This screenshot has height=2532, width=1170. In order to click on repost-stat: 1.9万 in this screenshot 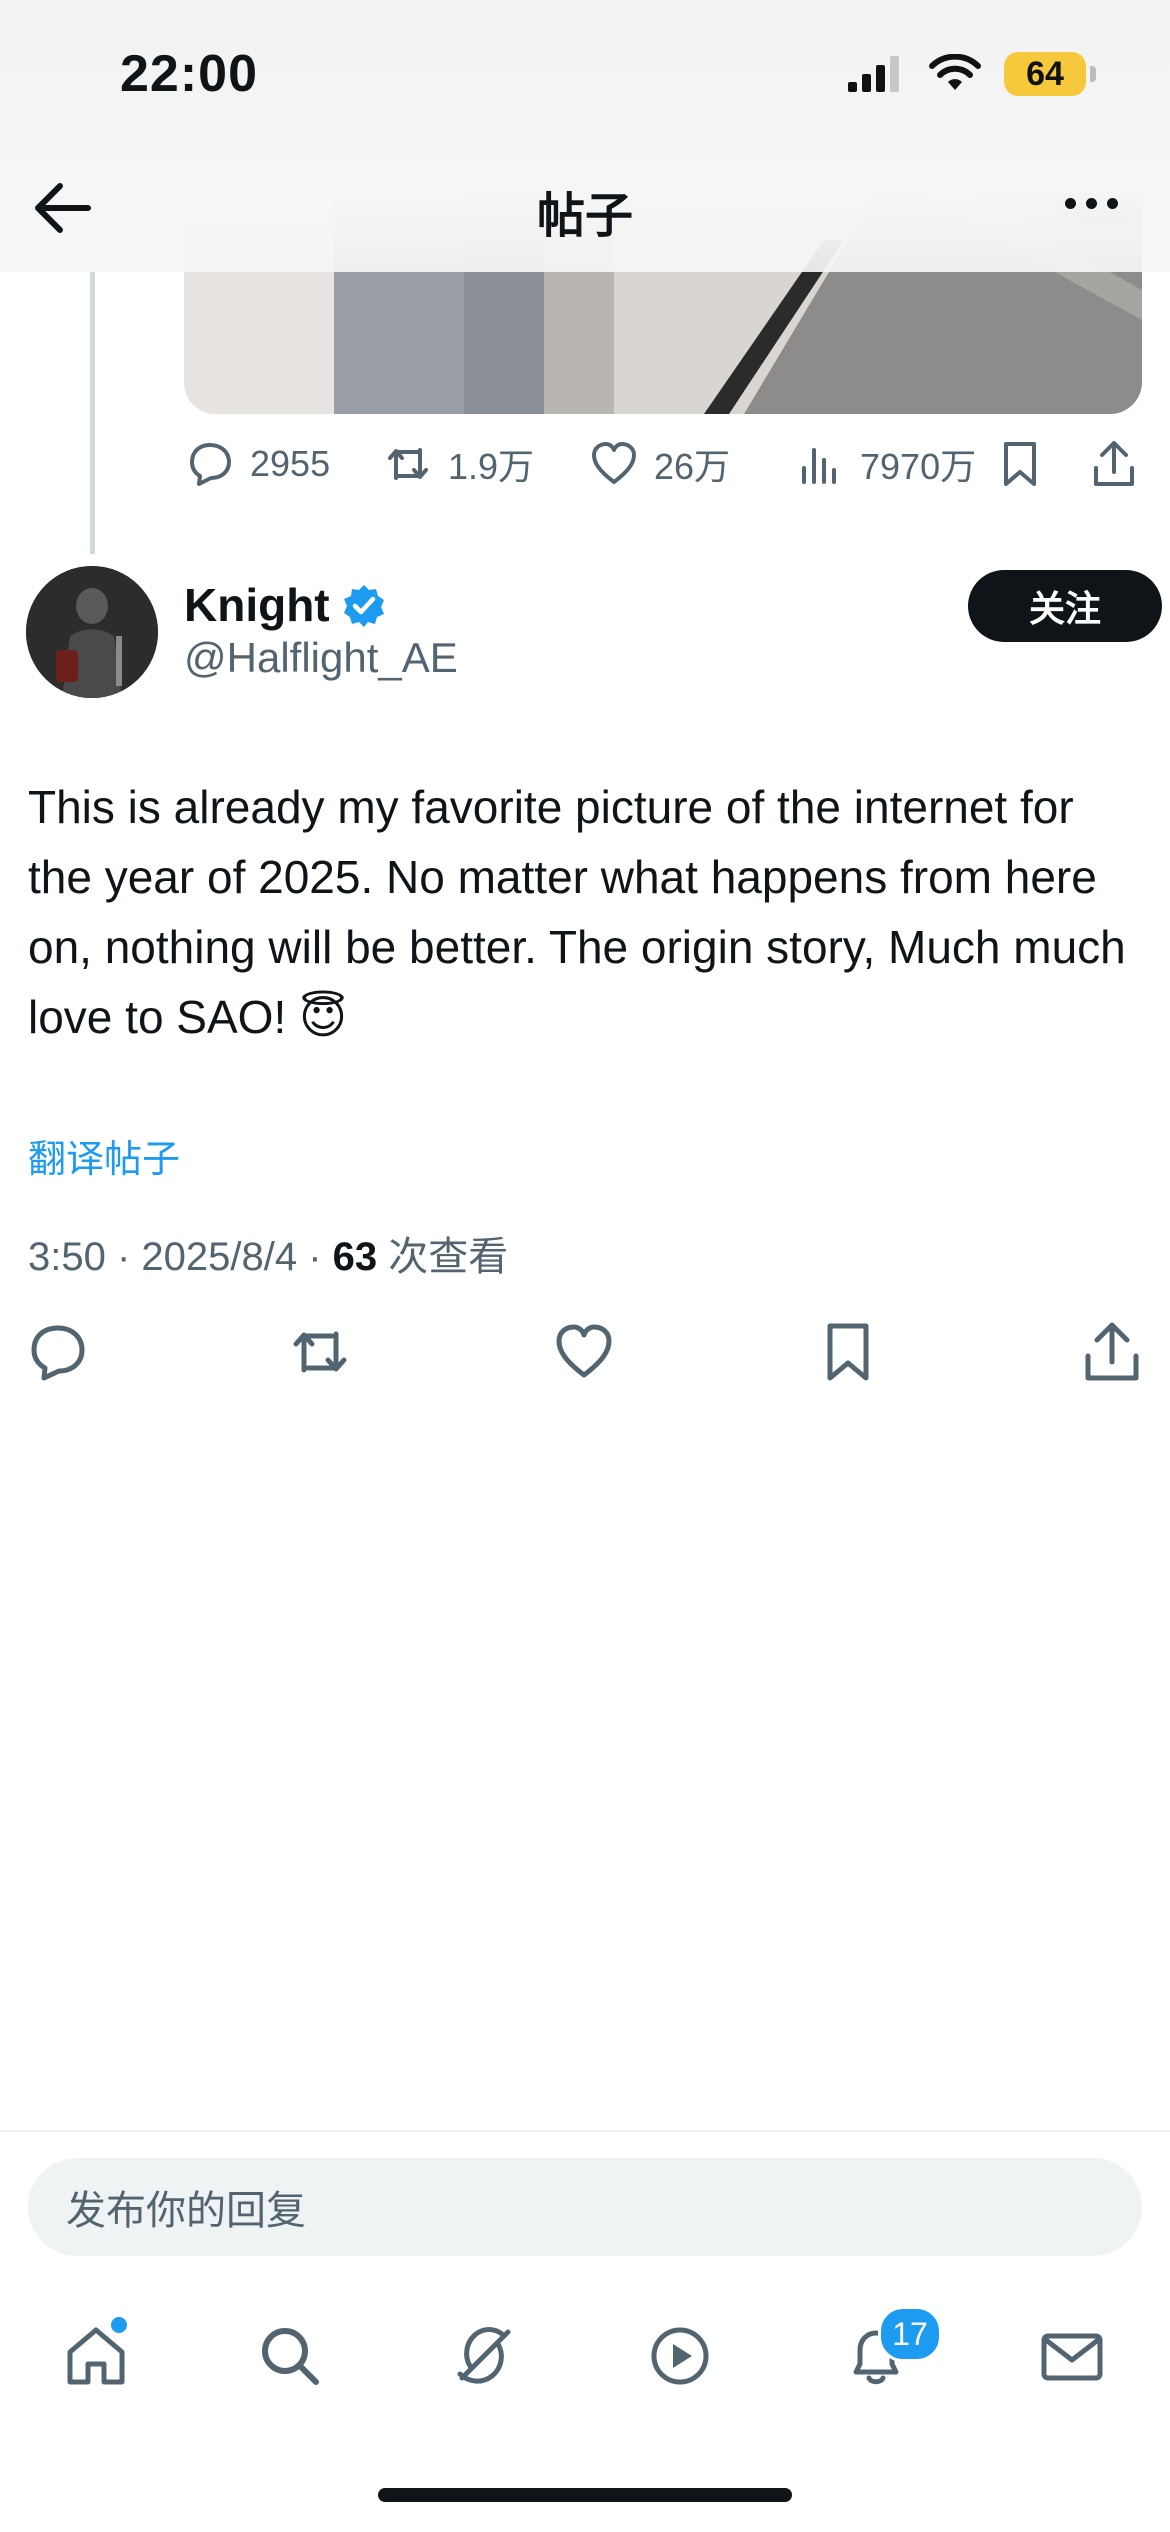, I will do `click(458, 464)`.